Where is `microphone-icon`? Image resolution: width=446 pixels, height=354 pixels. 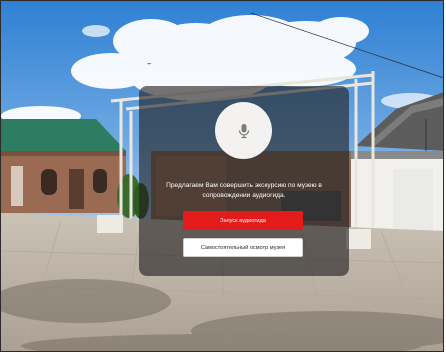 microphone-icon is located at coordinates (243, 130).